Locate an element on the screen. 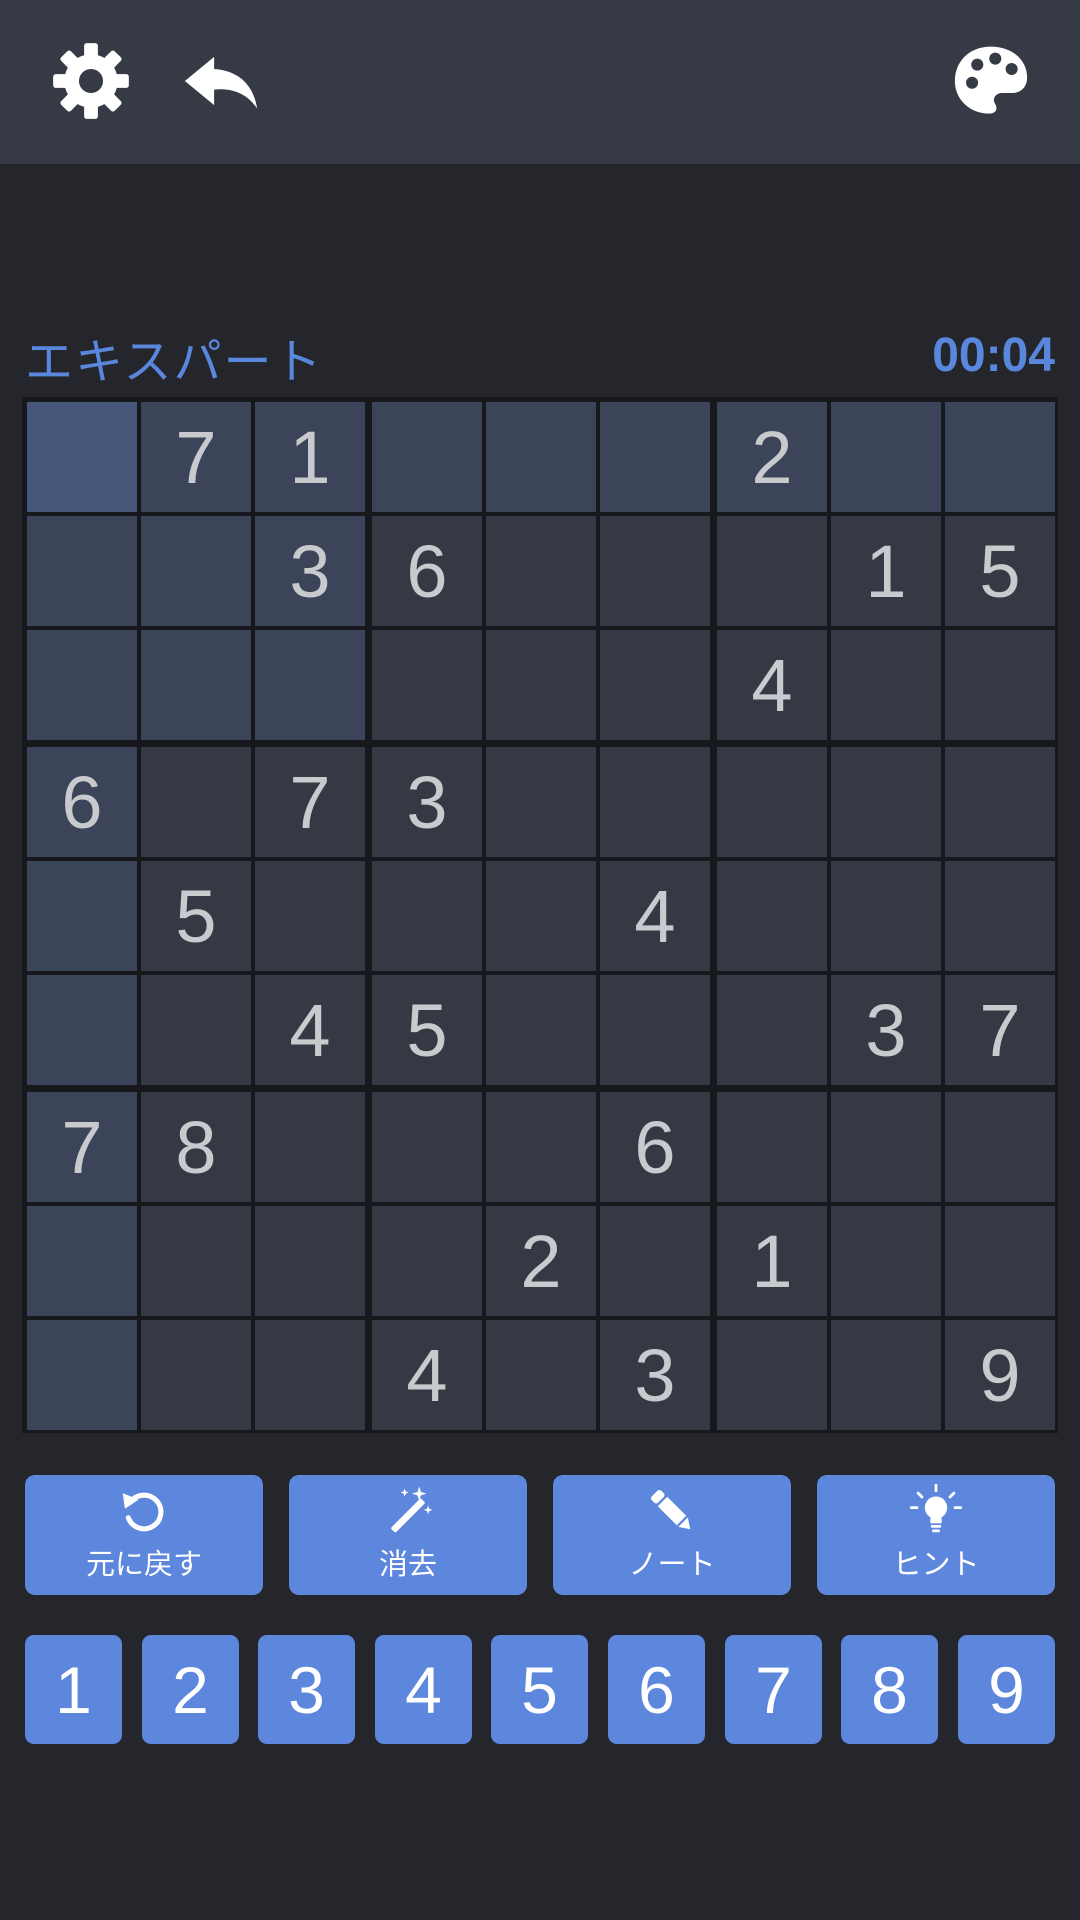 The height and width of the screenshot is (1920, 1080). sudoku-cell-r1c1 is located at coordinates (82, 457).